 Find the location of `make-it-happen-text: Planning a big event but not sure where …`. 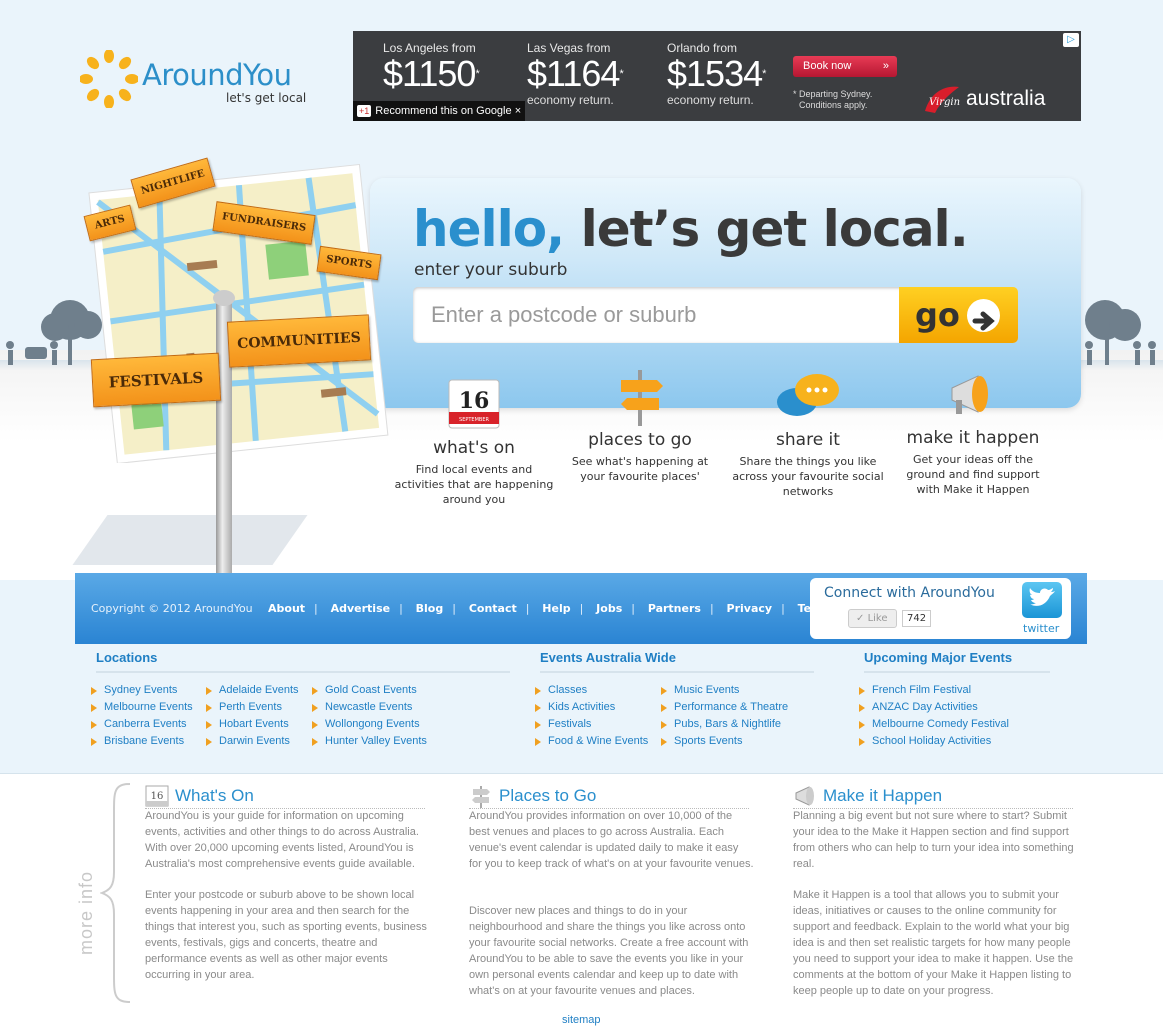

make-it-happen-text: Planning a big event but not sure where … is located at coordinates (933, 840).